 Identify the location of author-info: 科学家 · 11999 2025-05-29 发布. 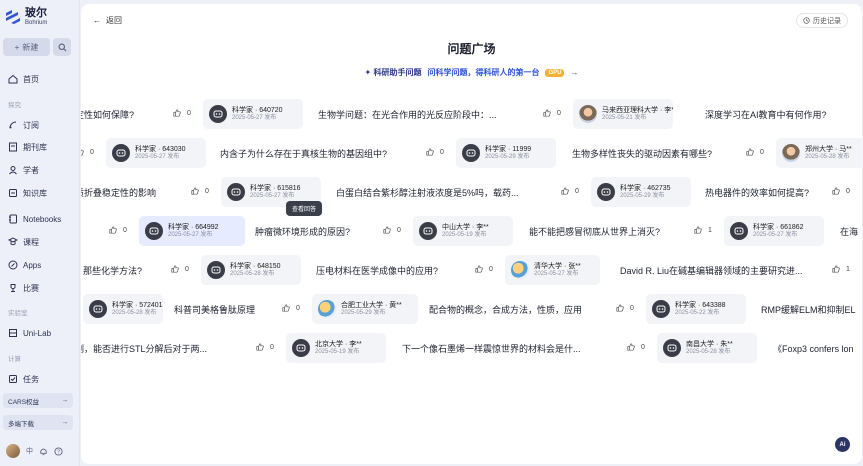
(508, 153).